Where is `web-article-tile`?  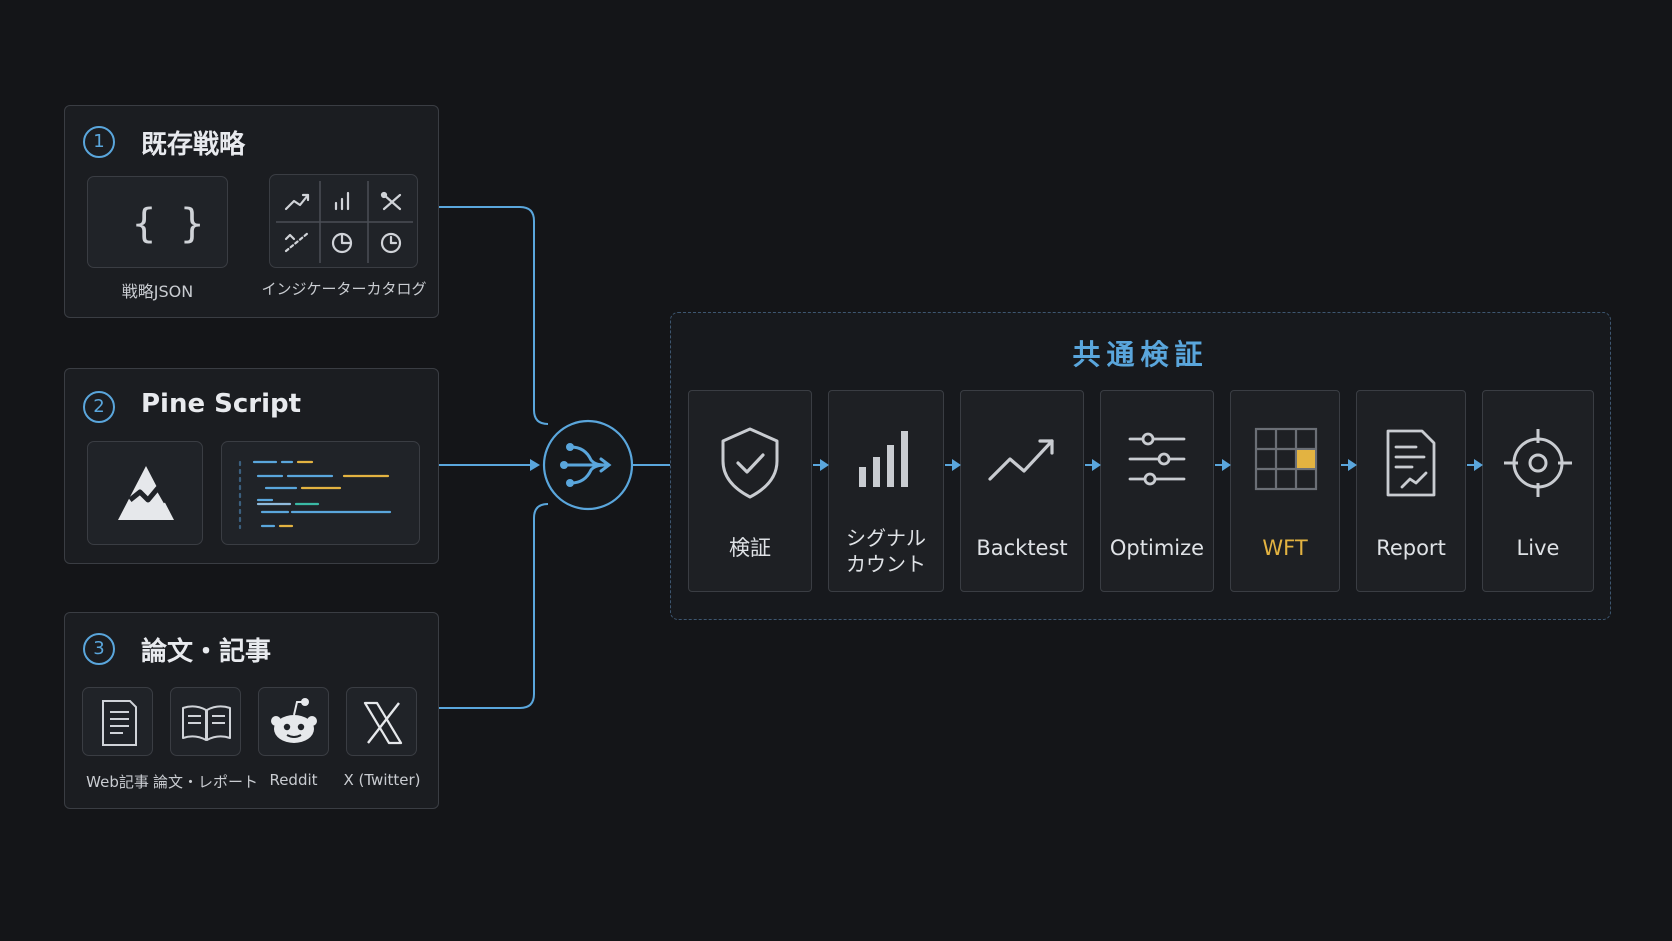 web-article-tile is located at coordinates (117, 721).